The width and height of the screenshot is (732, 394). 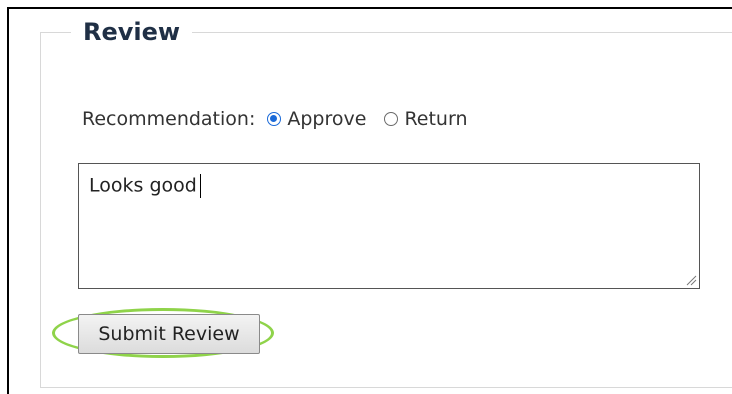 What do you see at coordinates (391, 119) in the screenshot?
I see `radio-return-circle-icon` at bounding box center [391, 119].